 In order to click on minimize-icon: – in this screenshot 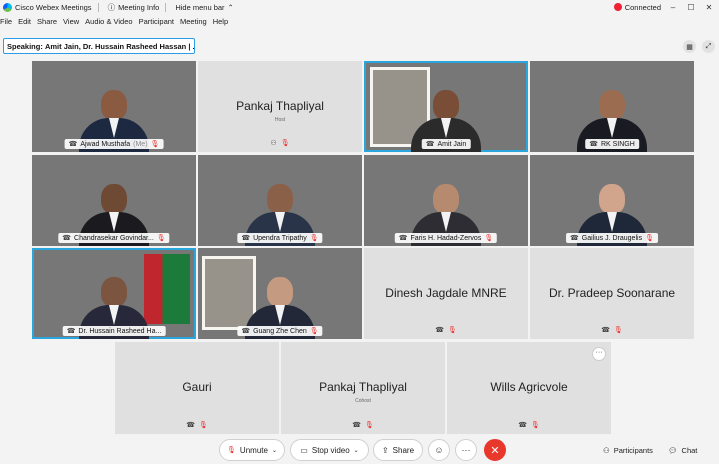, I will do `click(673, 7)`.